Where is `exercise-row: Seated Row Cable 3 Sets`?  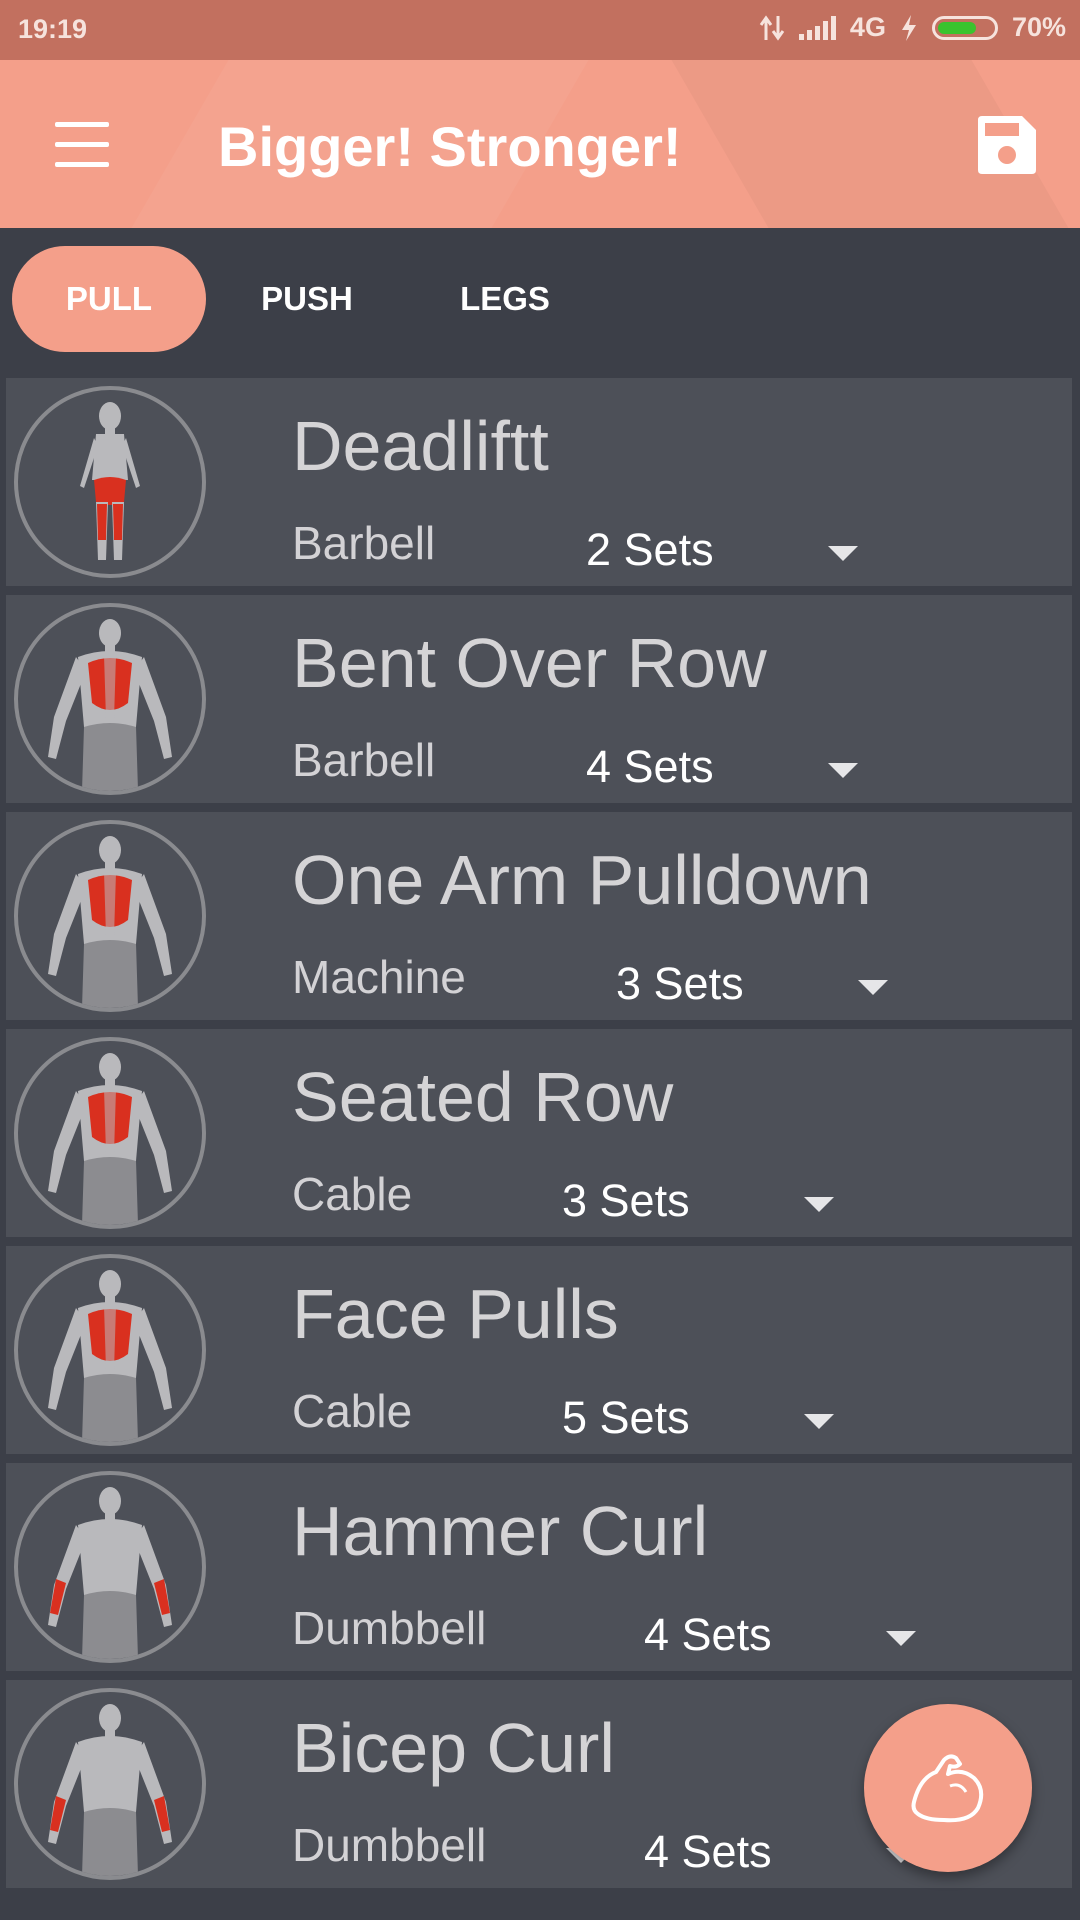 exercise-row: Seated Row Cable 3 Sets is located at coordinates (539, 1133).